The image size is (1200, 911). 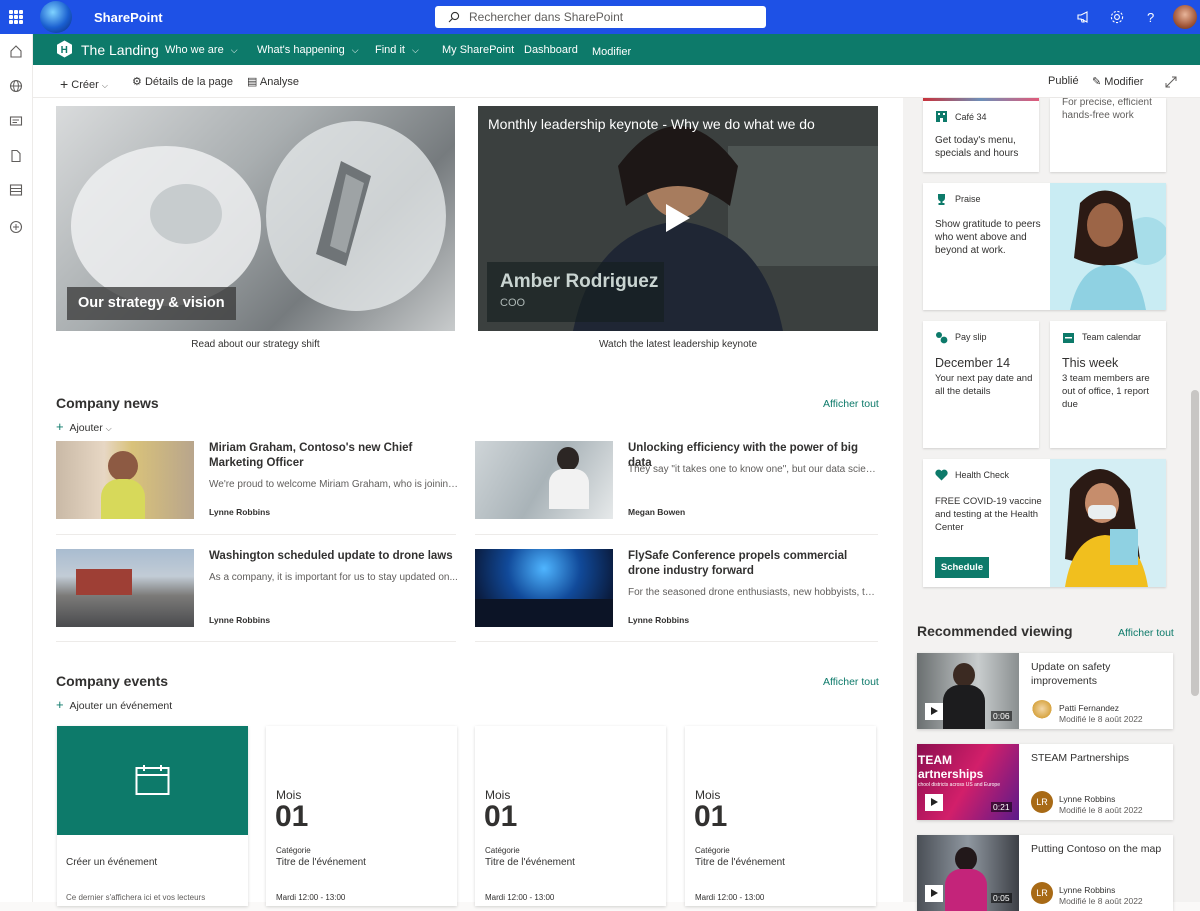 I want to click on suite-bar: SharePoint Rechercher dans SharePoint ?, so click(x=600, y=17).